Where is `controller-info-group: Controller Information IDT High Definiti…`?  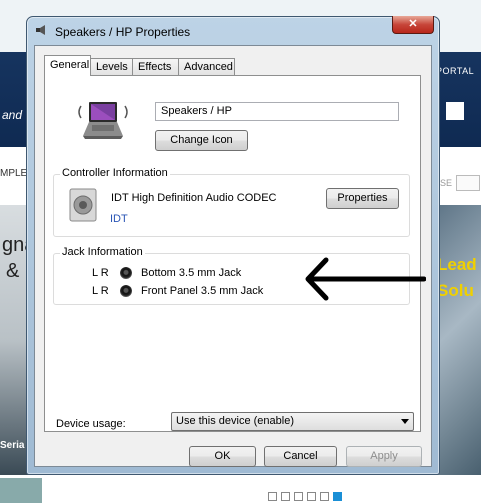 controller-info-group: Controller Information IDT High Definiti… is located at coordinates (231, 202).